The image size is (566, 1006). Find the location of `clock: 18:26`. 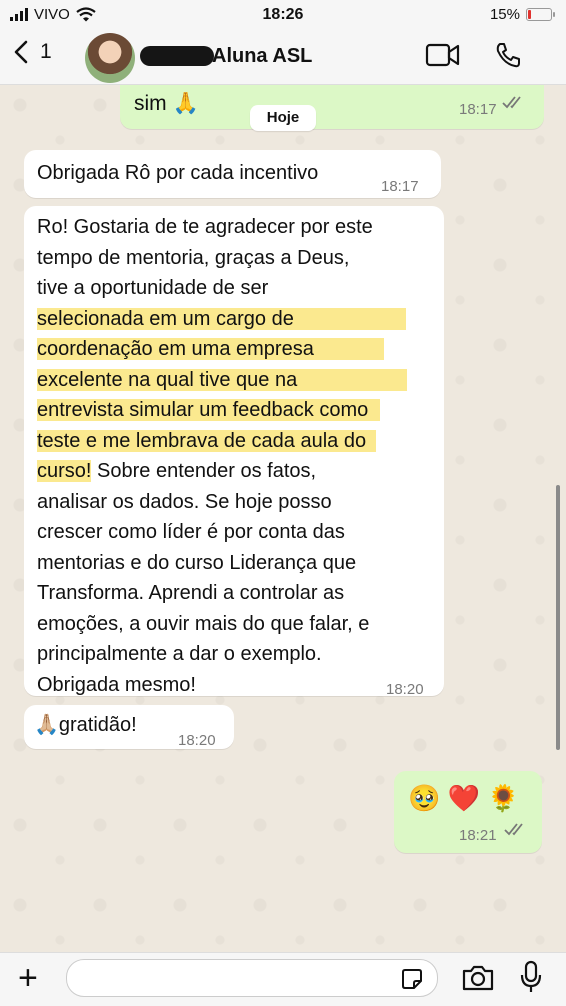

clock: 18:26 is located at coordinates (283, 14).